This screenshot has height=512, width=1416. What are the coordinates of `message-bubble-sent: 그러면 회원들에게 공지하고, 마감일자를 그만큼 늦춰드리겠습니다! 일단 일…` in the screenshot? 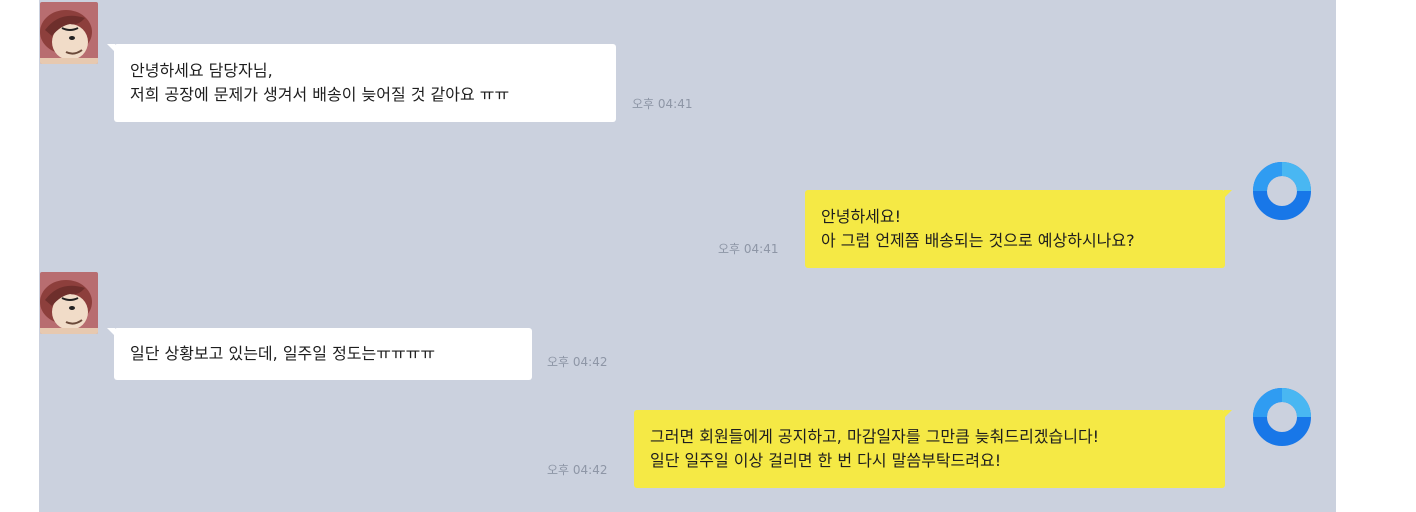 It's located at (933, 449).